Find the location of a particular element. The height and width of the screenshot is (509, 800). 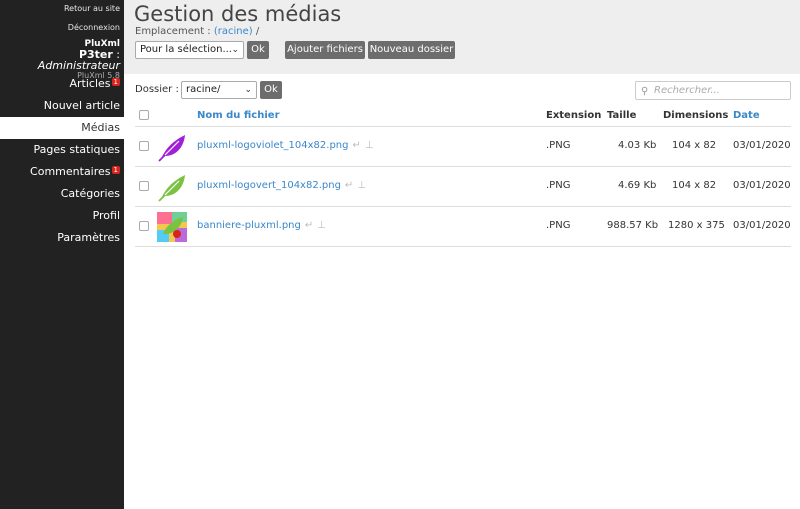

thumbnail-leaf-green is located at coordinates (172, 187).